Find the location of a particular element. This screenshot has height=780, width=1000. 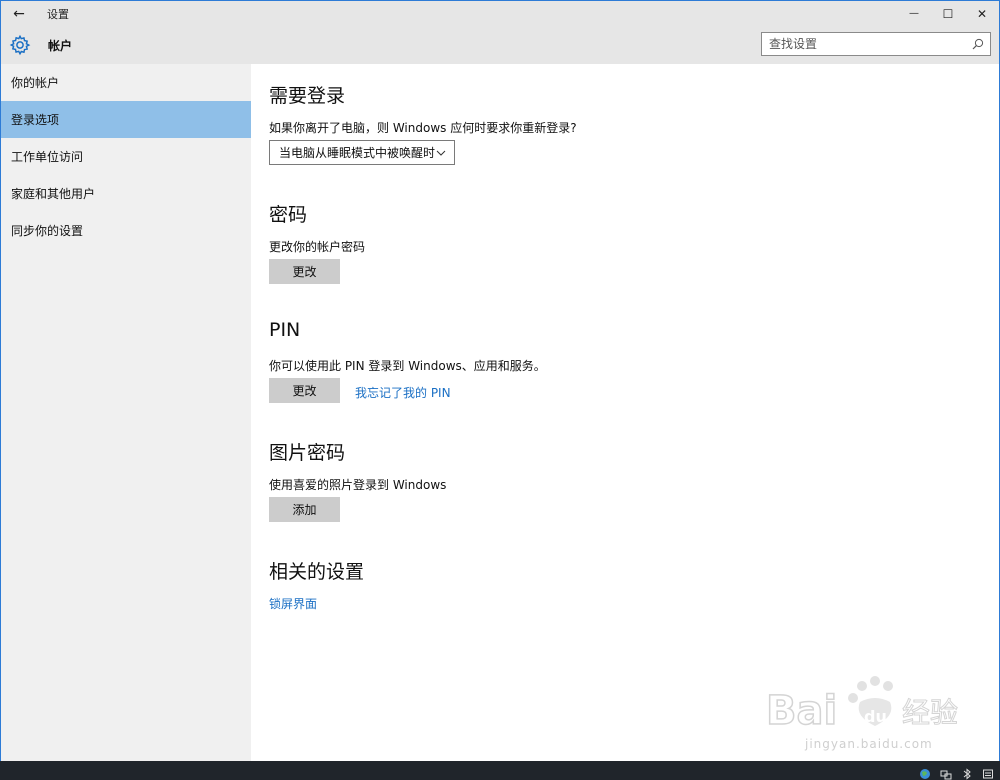

search-icon is located at coordinates (978, 44).